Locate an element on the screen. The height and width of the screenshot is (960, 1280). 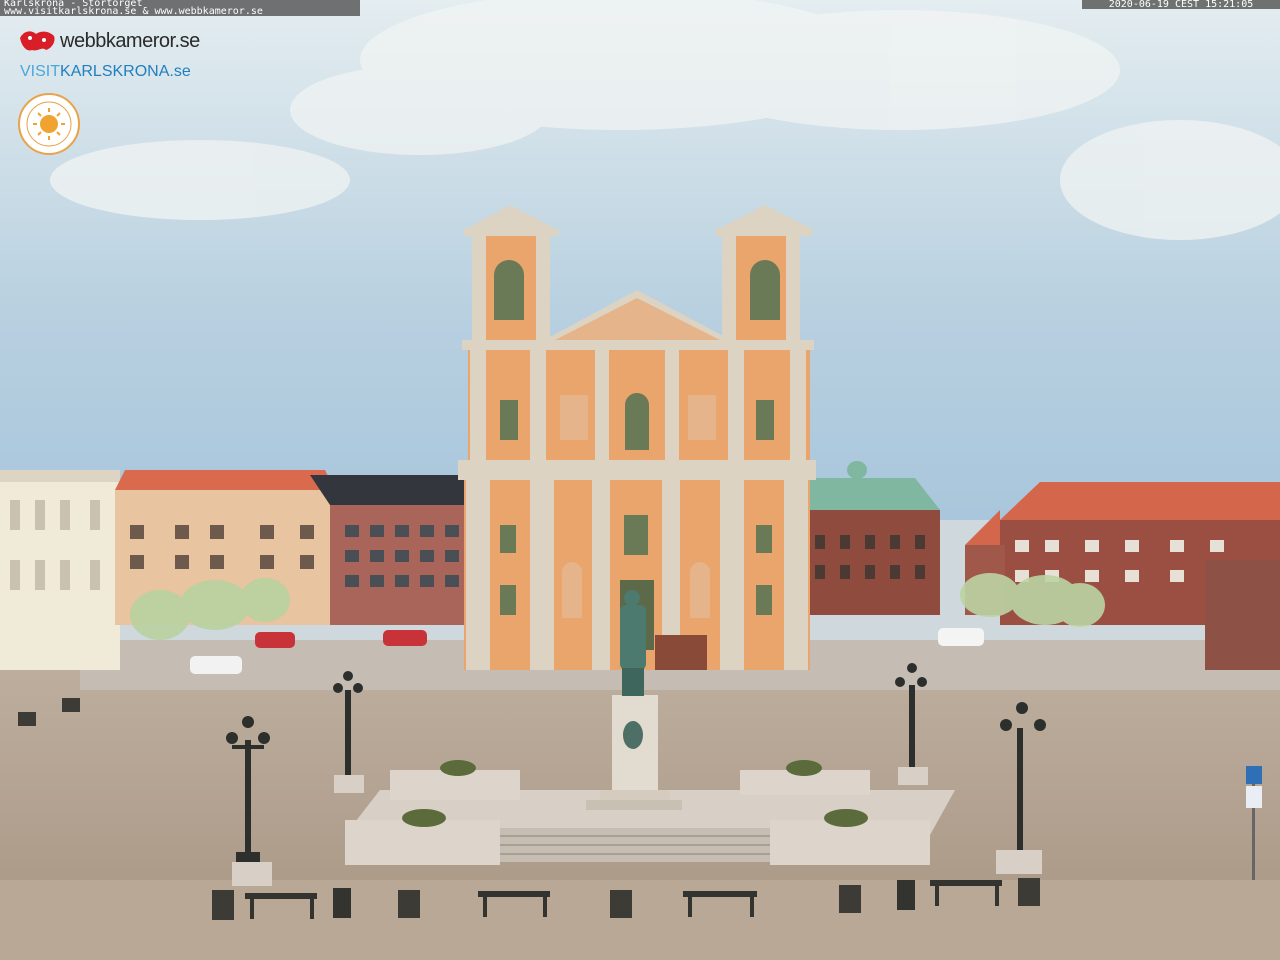
left-white-building is located at coordinates (60, 570).